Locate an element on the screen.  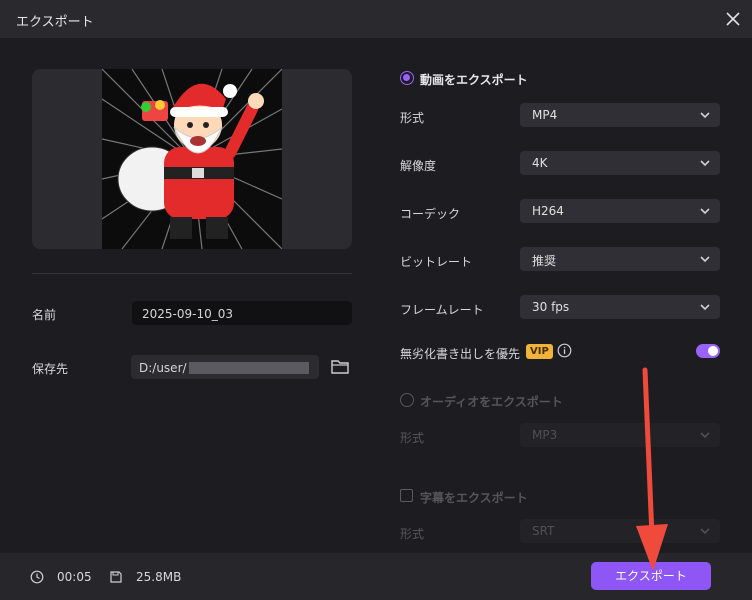
title-bar: エクスポート is located at coordinates (376, 19).